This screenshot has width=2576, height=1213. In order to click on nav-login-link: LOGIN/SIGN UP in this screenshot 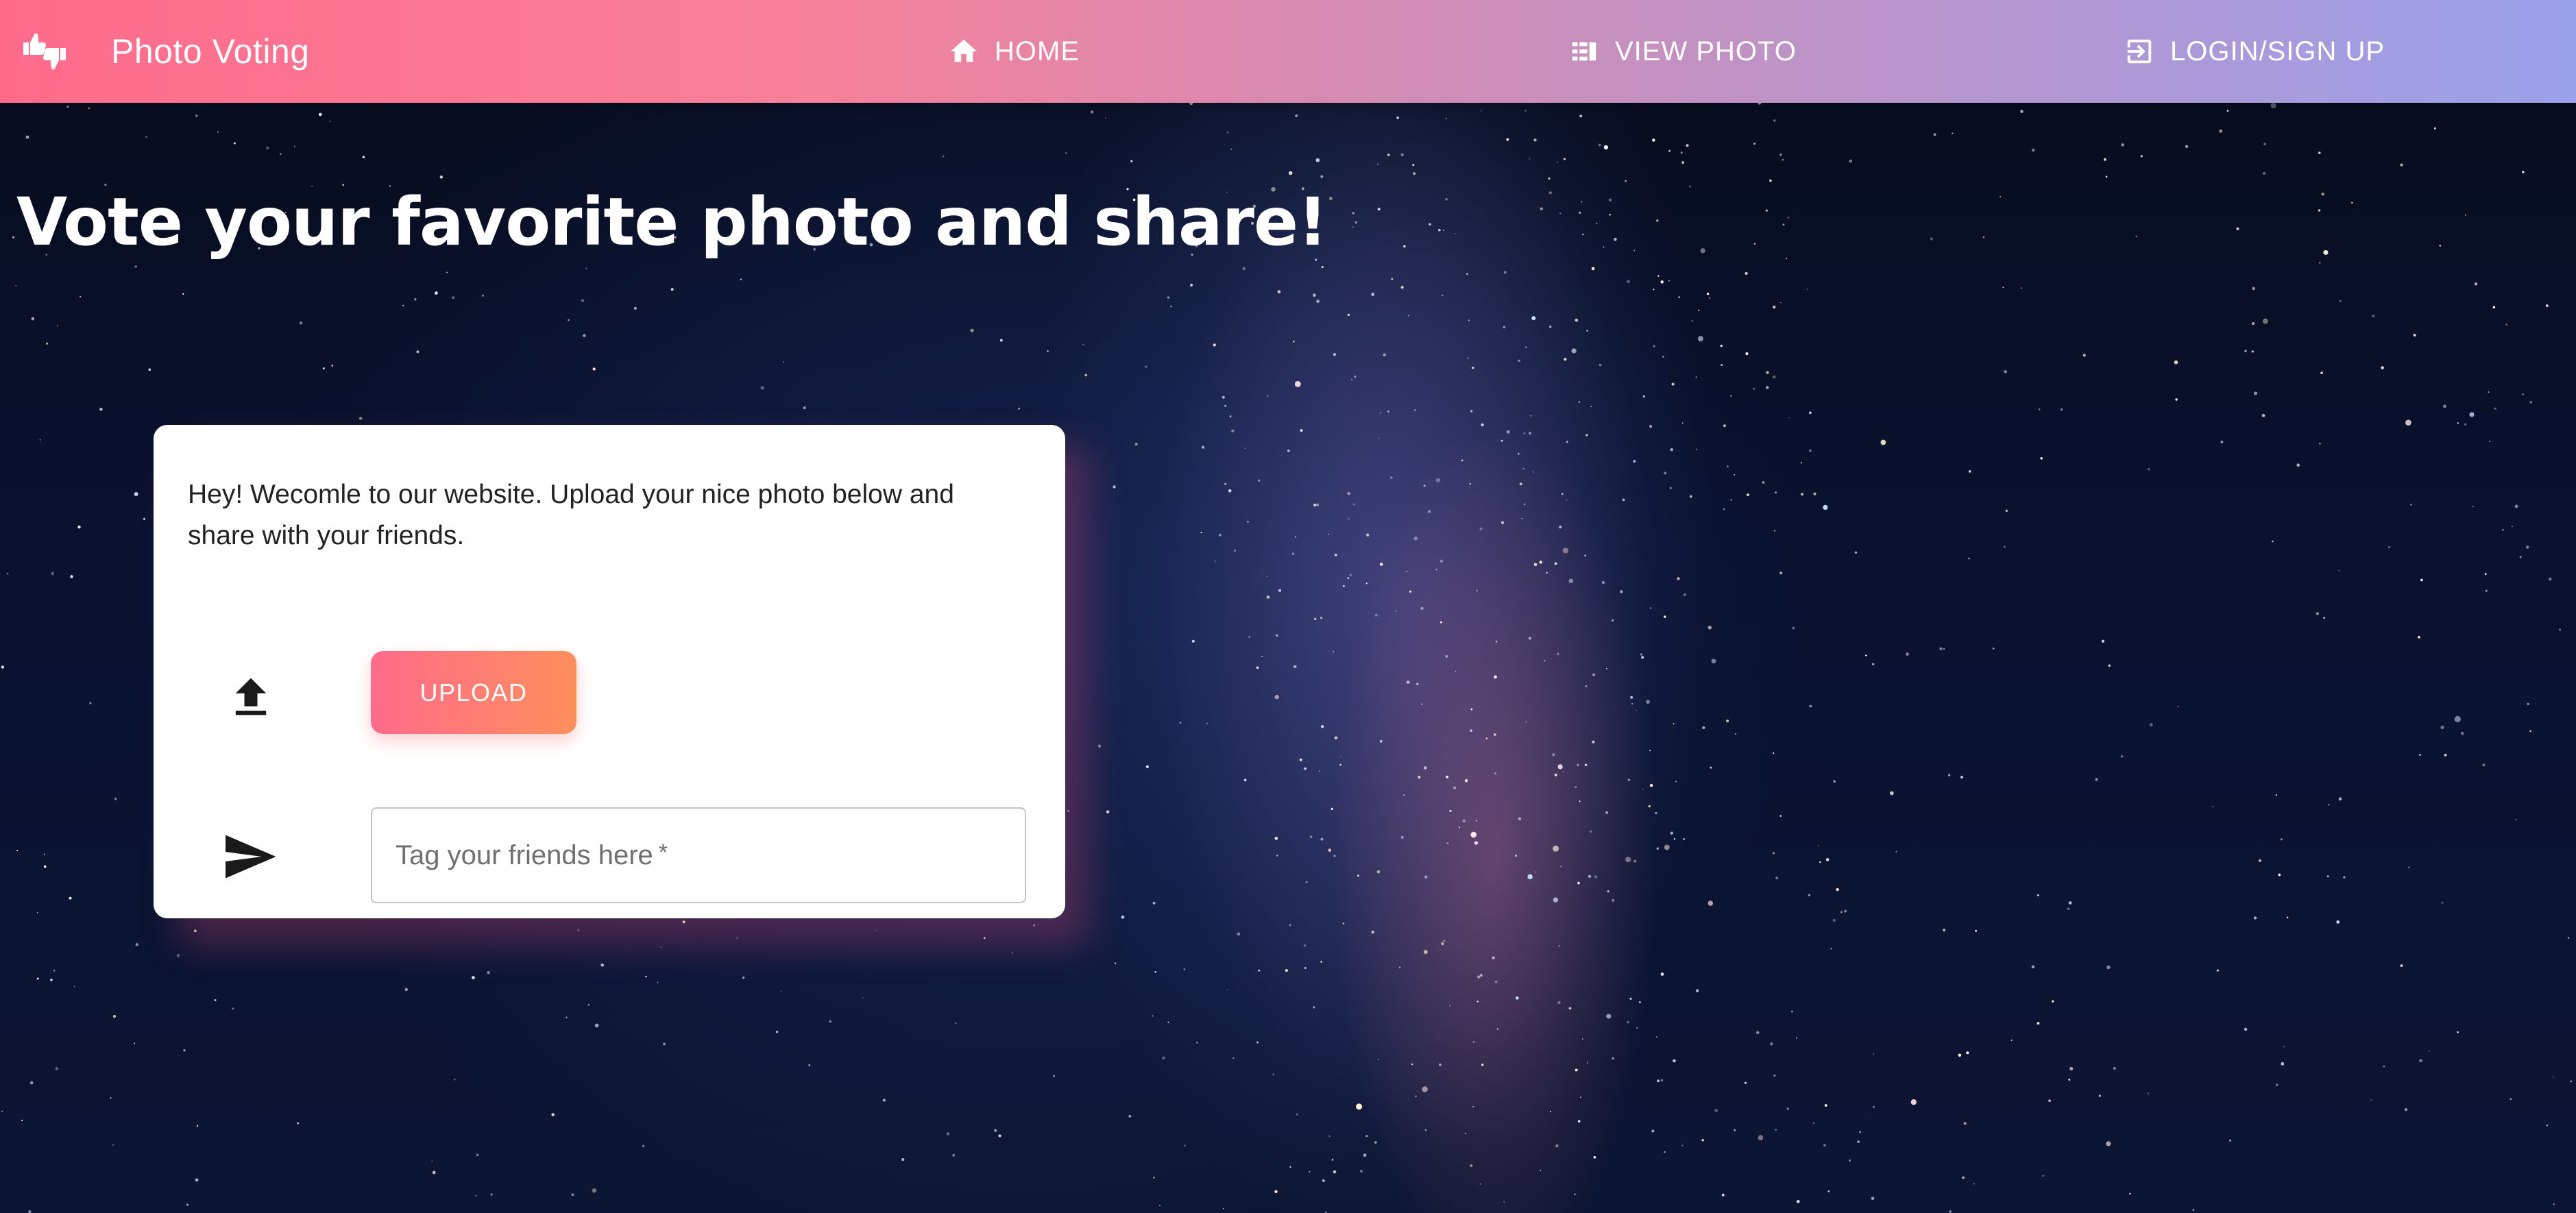, I will do `click(2254, 51)`.